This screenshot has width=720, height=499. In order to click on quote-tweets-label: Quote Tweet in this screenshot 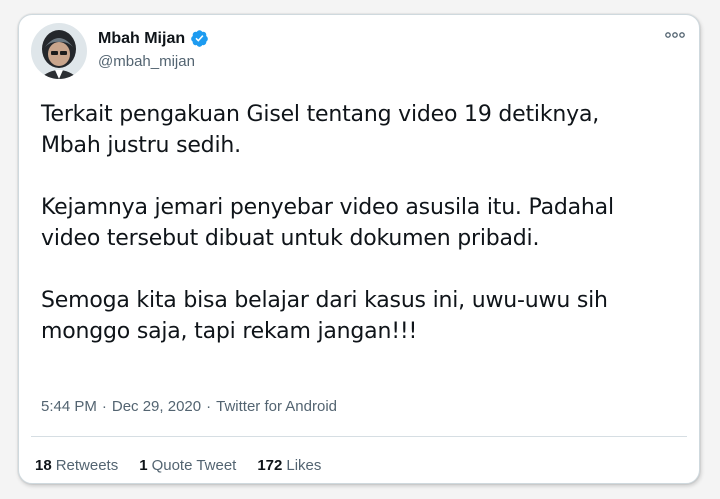, I will do `click(194, 465)`.